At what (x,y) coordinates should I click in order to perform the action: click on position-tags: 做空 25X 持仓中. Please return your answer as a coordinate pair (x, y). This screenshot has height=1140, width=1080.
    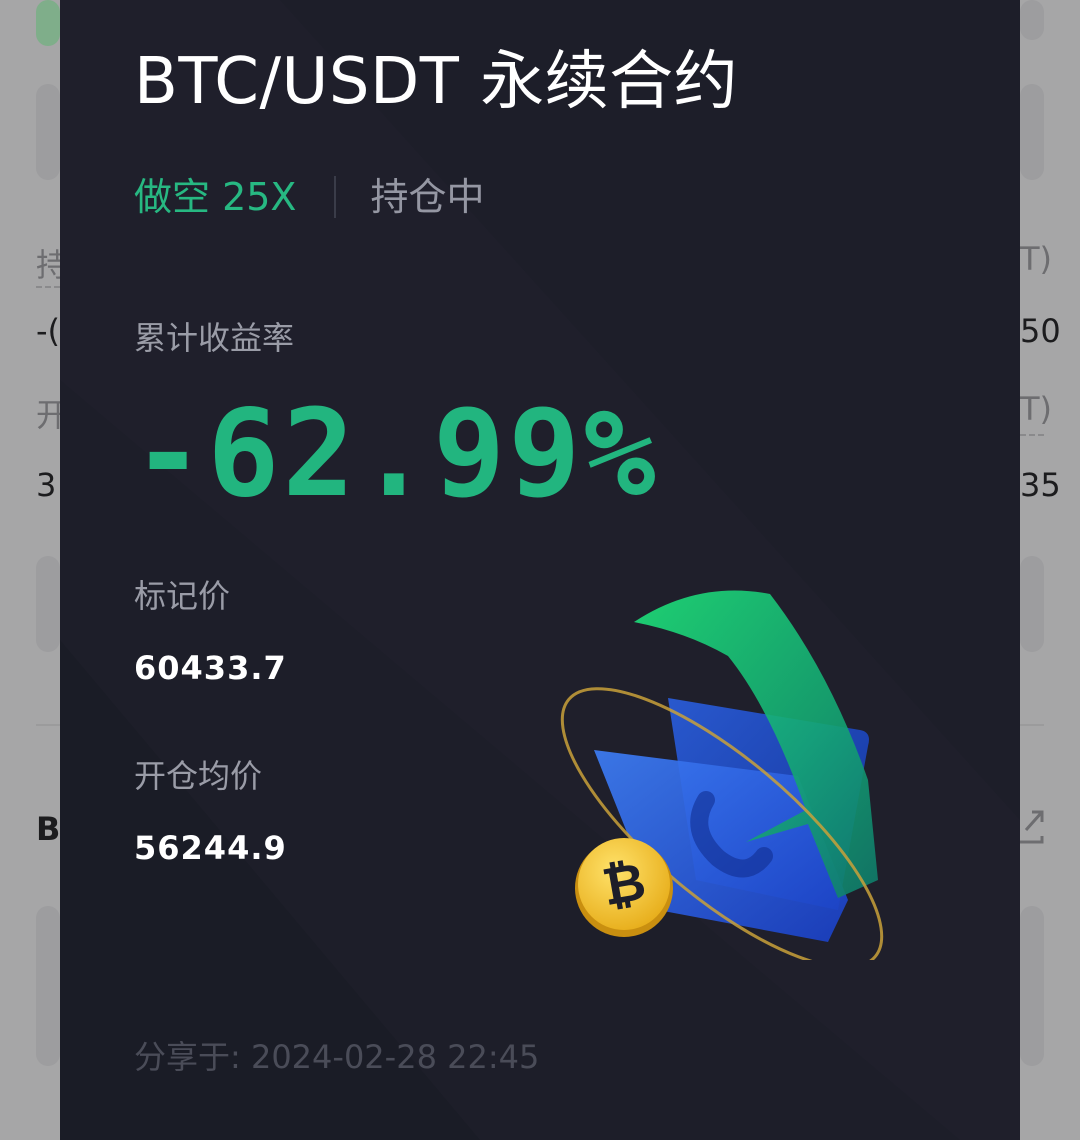
    Looking at the image, I should click on (309, 197).